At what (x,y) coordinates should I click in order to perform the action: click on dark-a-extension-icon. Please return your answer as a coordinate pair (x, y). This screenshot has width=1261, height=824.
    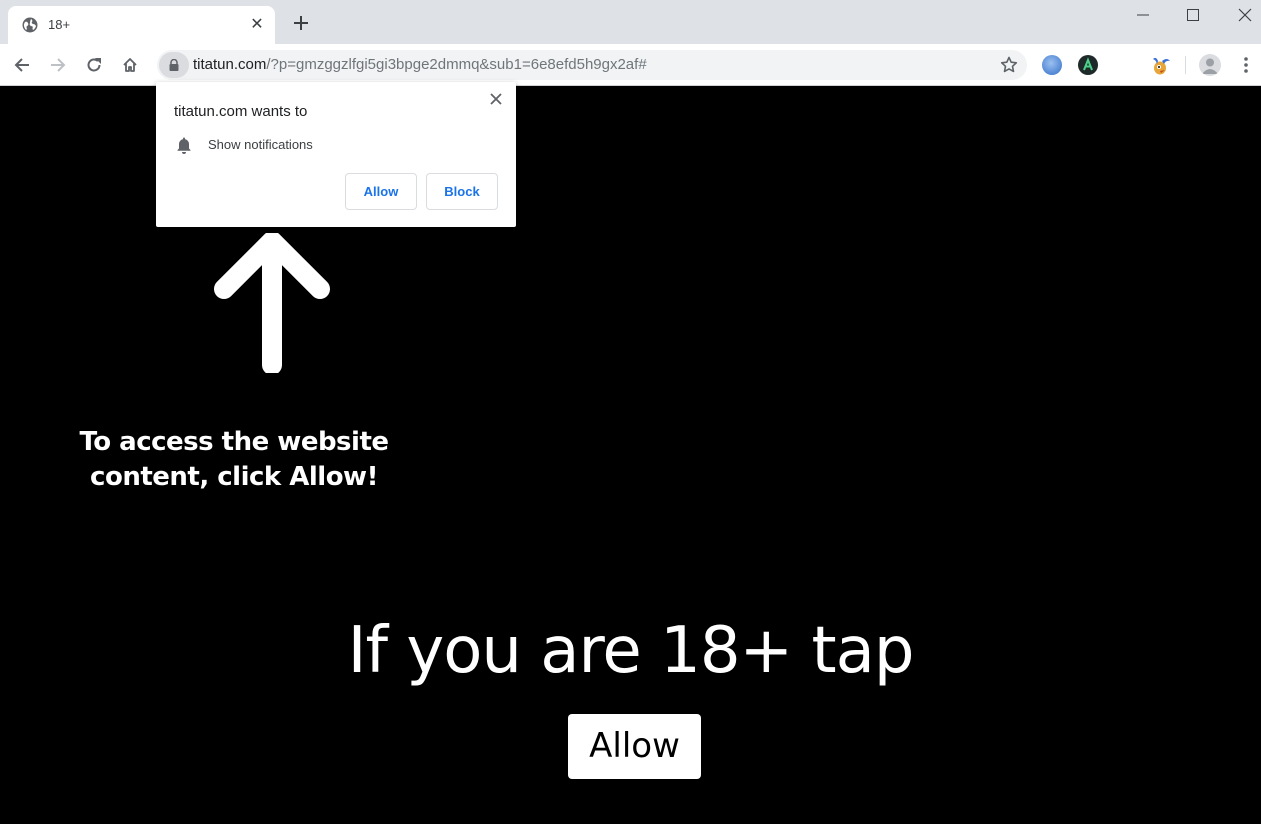
    Looking at the image, I should click on (1088, 65).